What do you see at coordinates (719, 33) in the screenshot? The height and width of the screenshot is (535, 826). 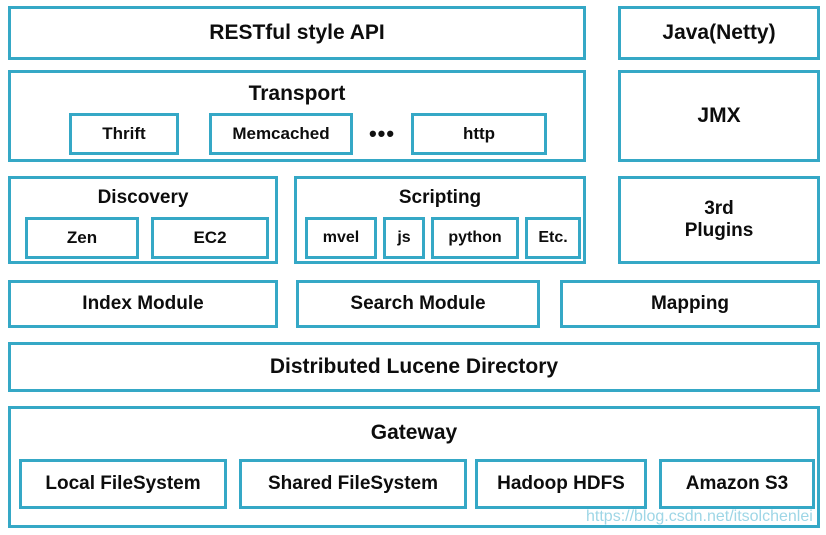 I see `java-netty-box: Java(Netty)` at bounding box center [719, 33].